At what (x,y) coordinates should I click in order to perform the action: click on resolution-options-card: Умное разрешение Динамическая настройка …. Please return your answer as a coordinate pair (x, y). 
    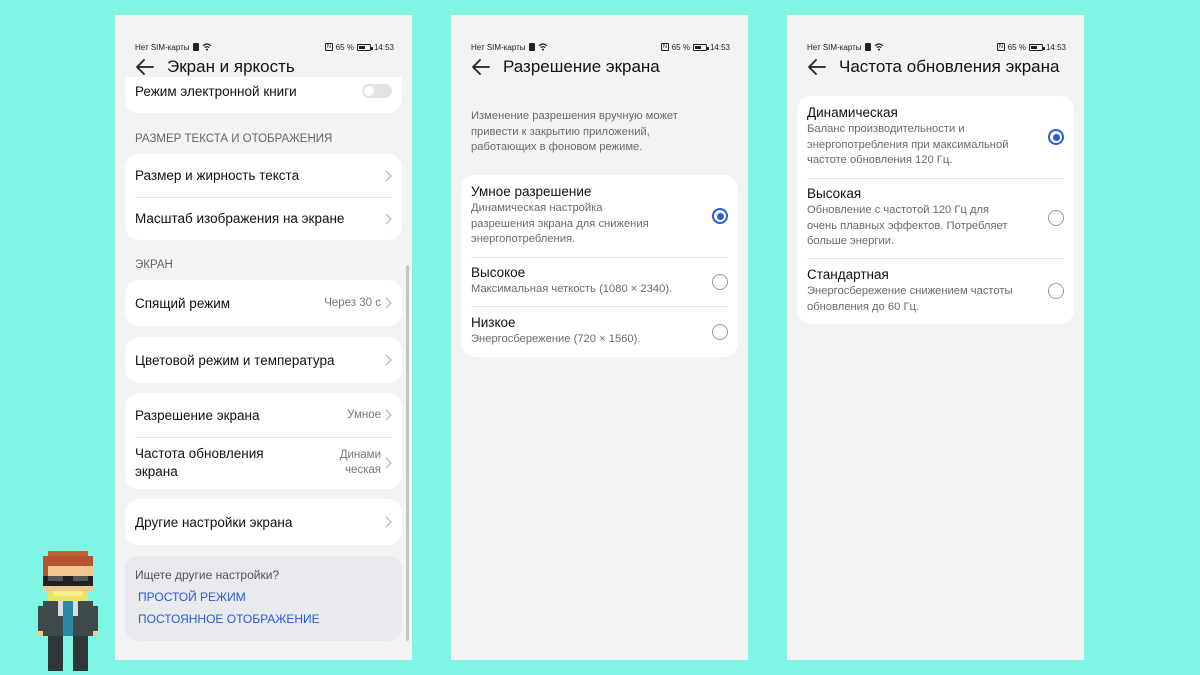
    Looking at the image, I should click on (599, 266).